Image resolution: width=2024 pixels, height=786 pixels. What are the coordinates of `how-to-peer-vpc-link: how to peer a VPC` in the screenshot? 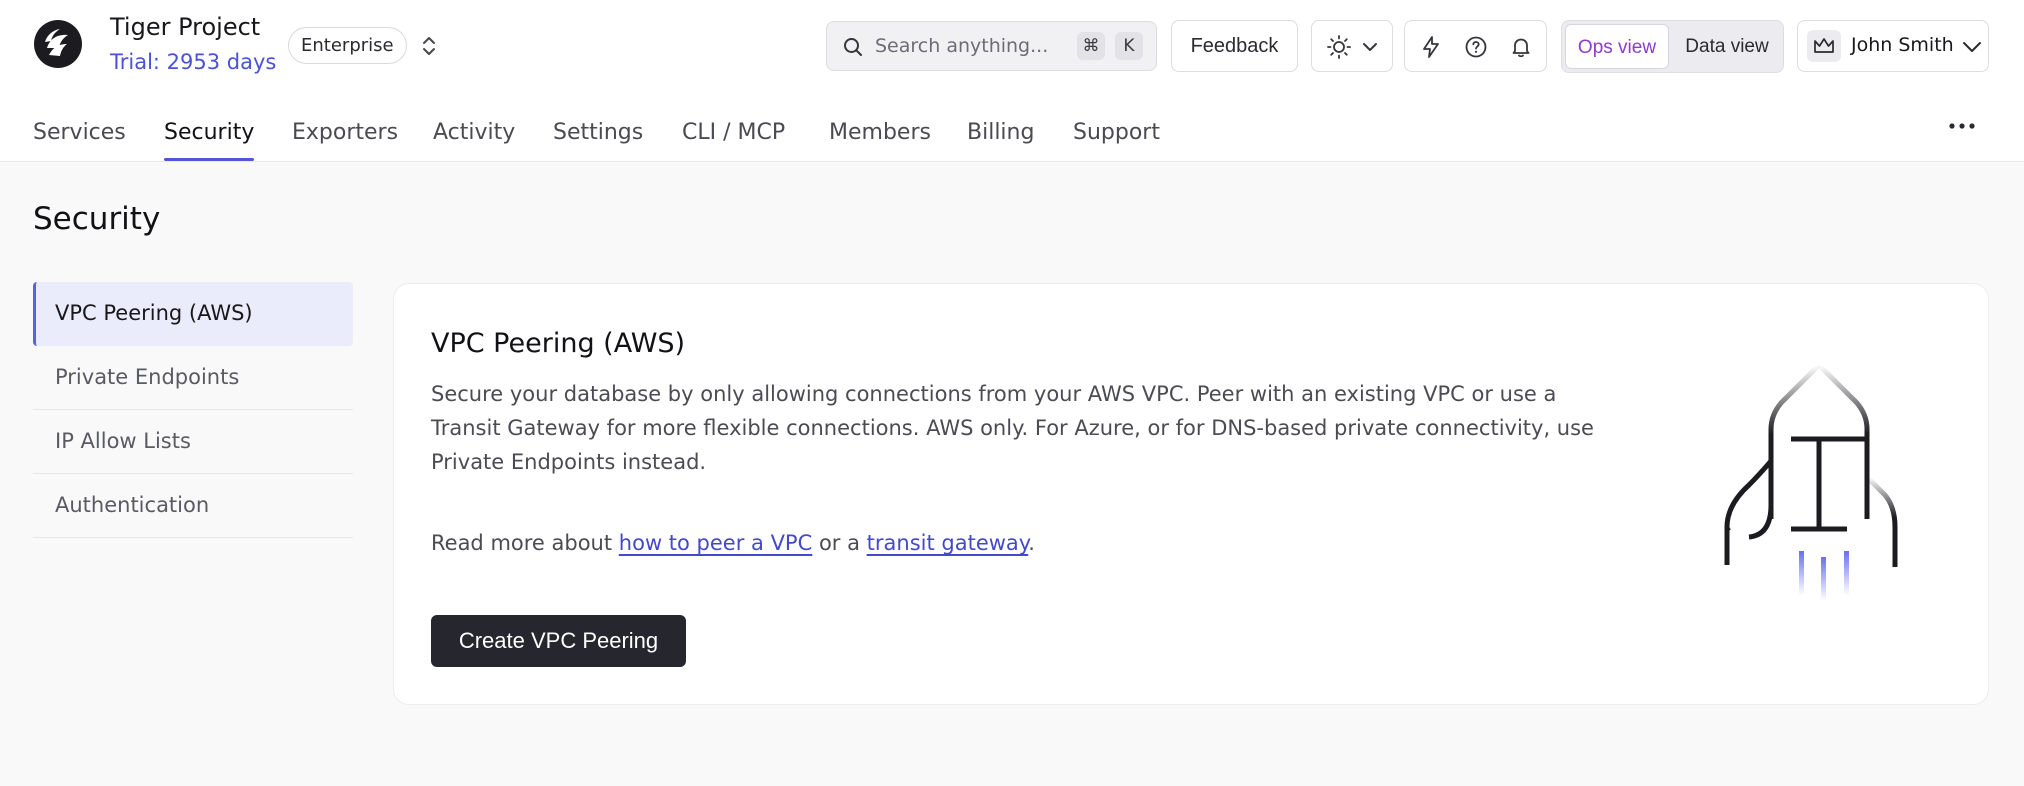 It's located at (715, 543).